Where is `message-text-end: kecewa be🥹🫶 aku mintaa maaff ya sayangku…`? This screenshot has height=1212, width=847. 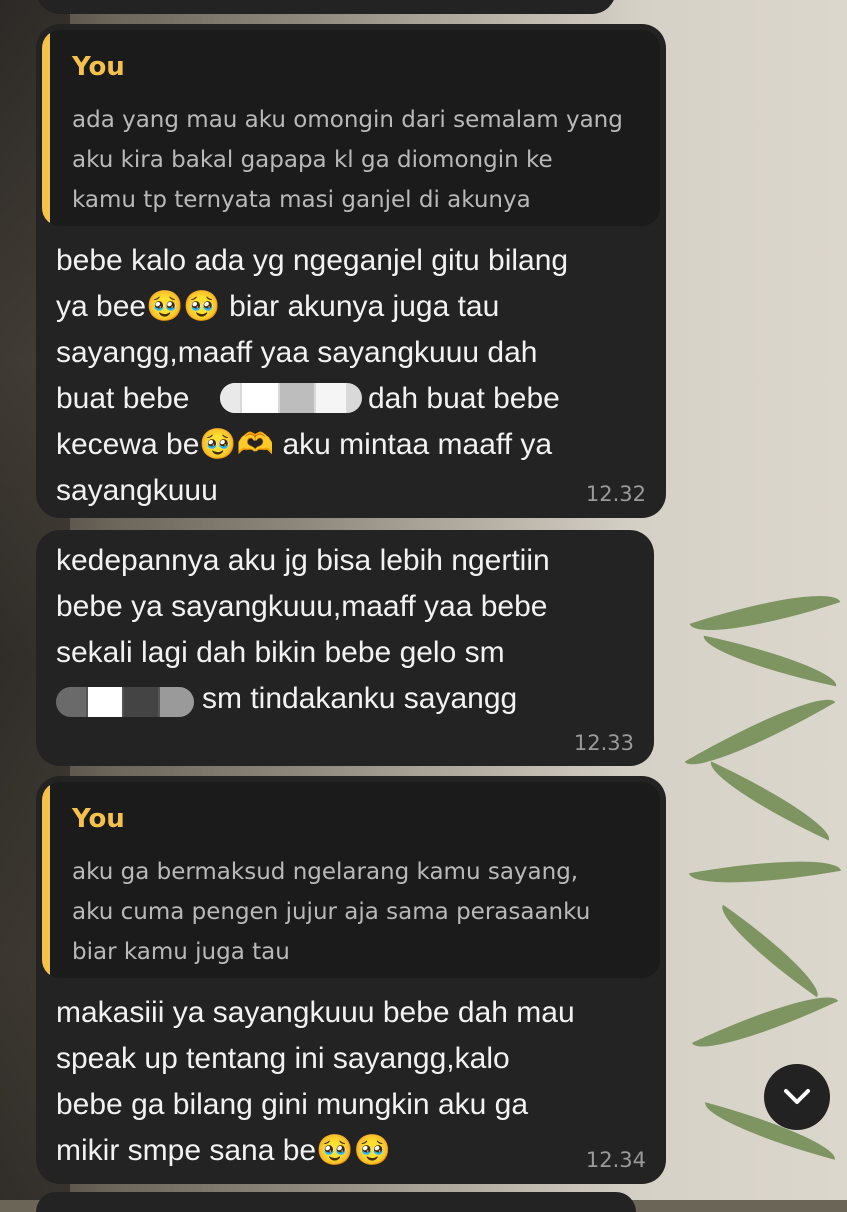 message-text-end: kecewa be🥹🫶 aku mintaa maaff ya sayangku… is located at coordinates (304, 467).